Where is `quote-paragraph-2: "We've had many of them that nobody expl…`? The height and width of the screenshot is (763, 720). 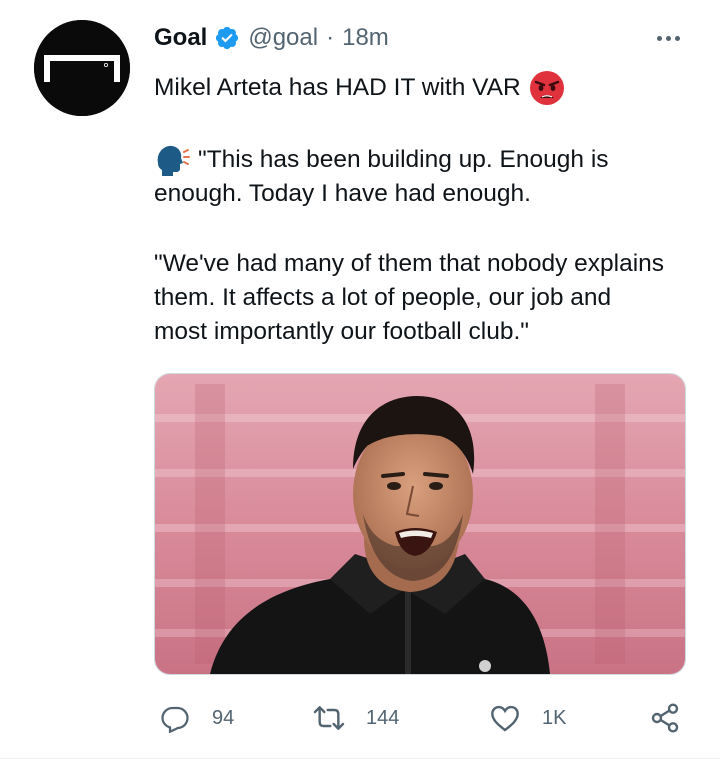
quote-paragraph-2: "We've had many of them that nobody expl… is located at coordinates (424, 298).